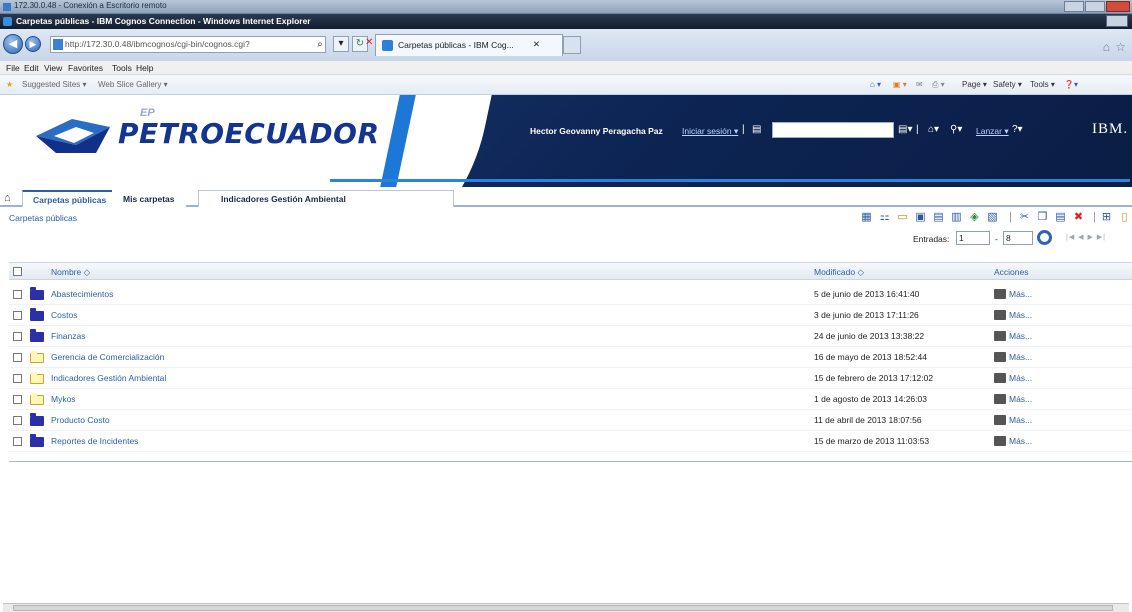 The image size is (1132, 612). I want to click on menu-edit: Edit, so click(31, 68).